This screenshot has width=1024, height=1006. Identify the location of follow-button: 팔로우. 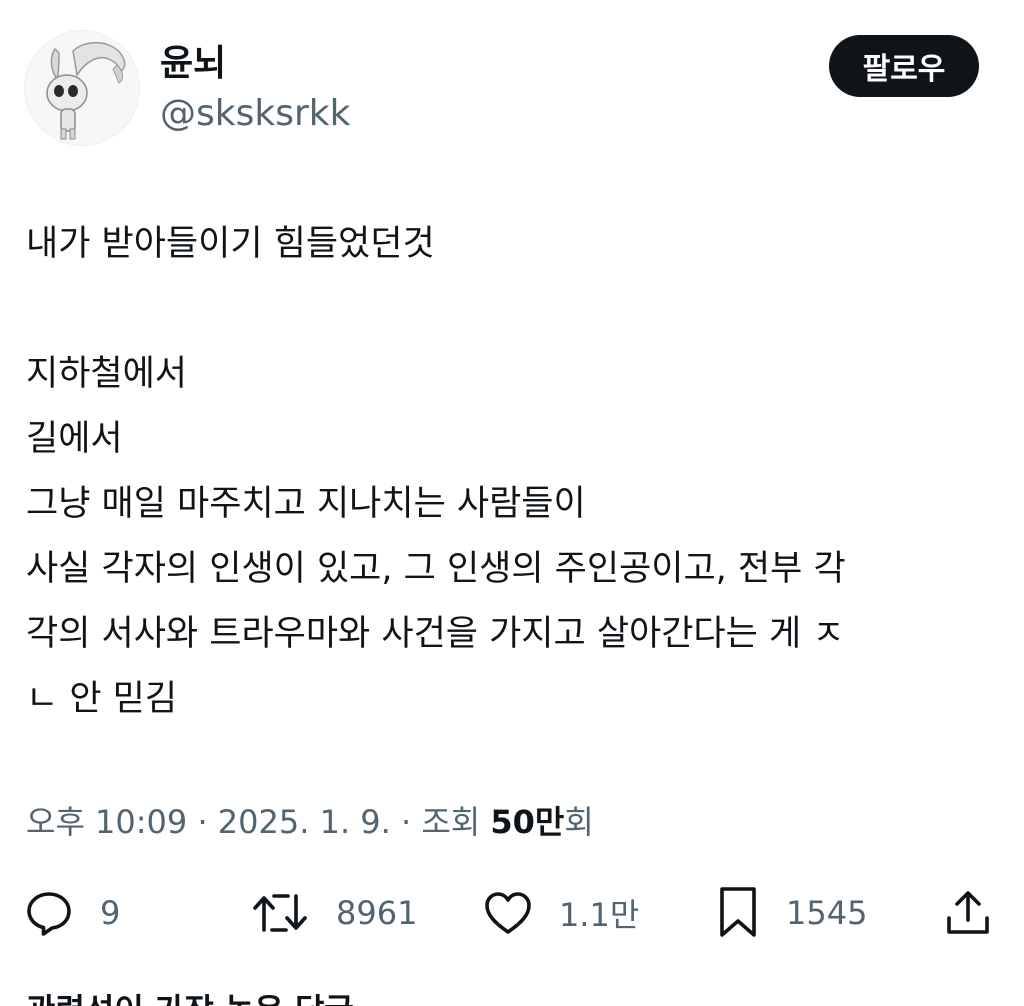
(904, 66).